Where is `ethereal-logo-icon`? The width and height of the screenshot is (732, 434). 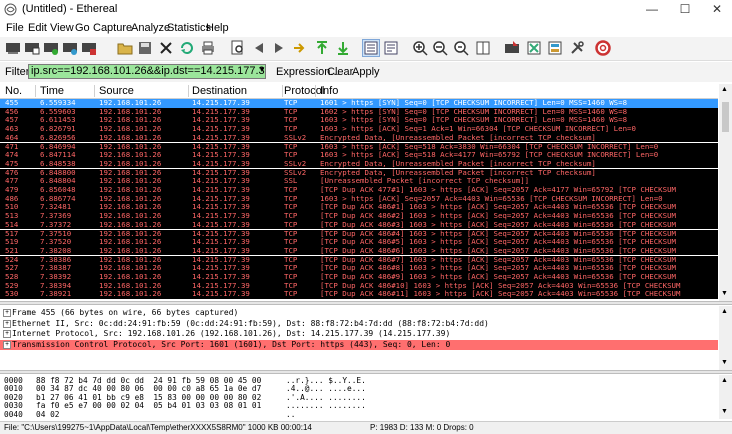 ethereal-logo-icon is located at coordinates (10, 9).